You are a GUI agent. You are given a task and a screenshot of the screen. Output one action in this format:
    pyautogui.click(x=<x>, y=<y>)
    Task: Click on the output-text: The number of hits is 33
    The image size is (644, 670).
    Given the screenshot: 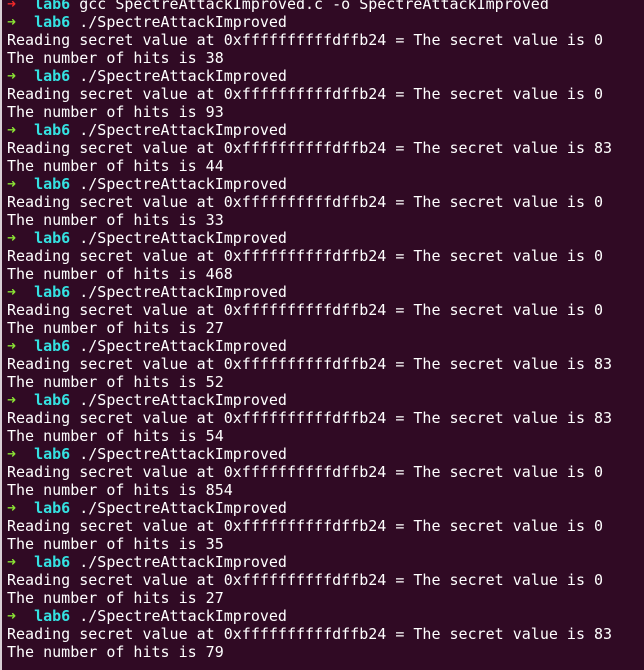 What is the action you would take?
    pyautogui.click(x=115, y=220)
    